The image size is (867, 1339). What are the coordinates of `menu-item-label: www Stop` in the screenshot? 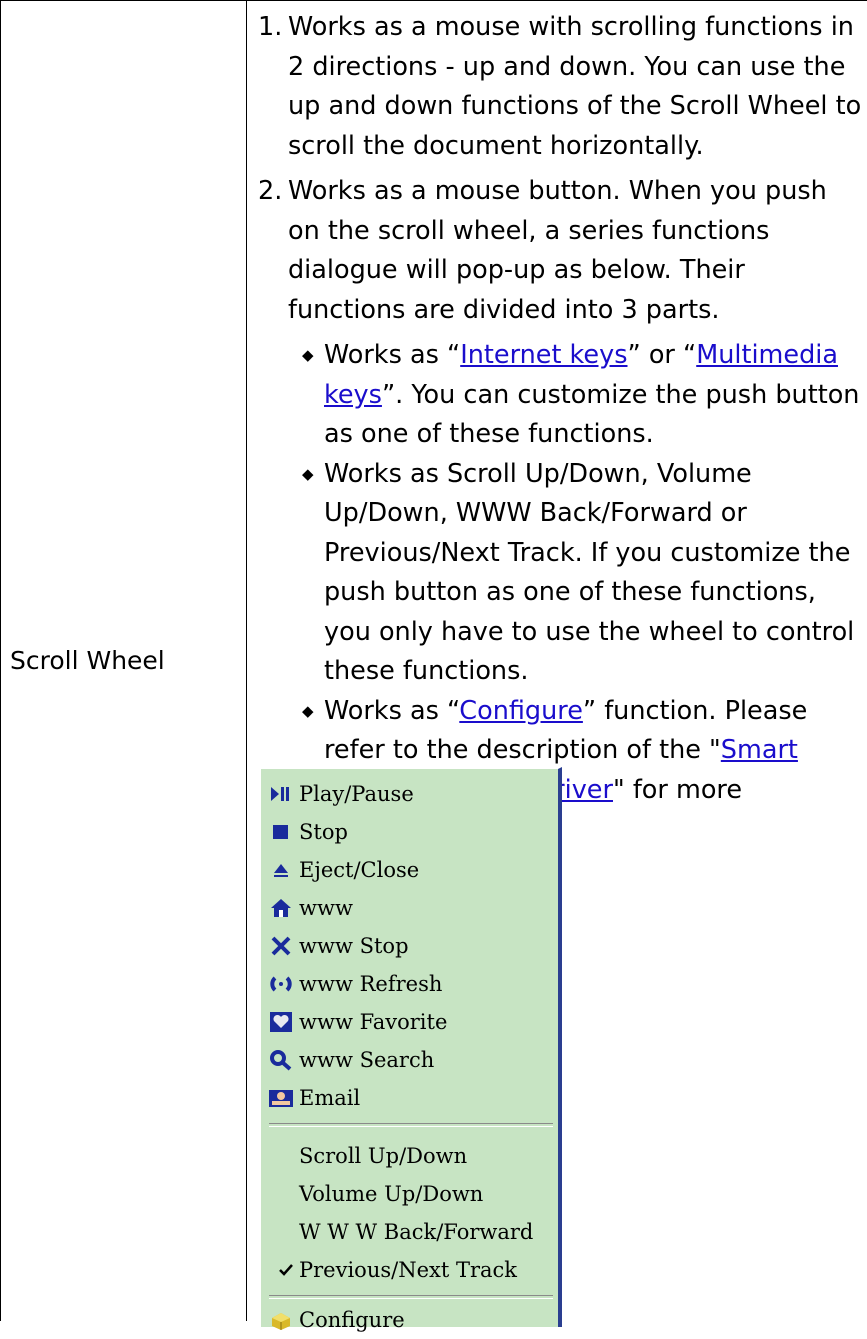 It's located at (354, 946).